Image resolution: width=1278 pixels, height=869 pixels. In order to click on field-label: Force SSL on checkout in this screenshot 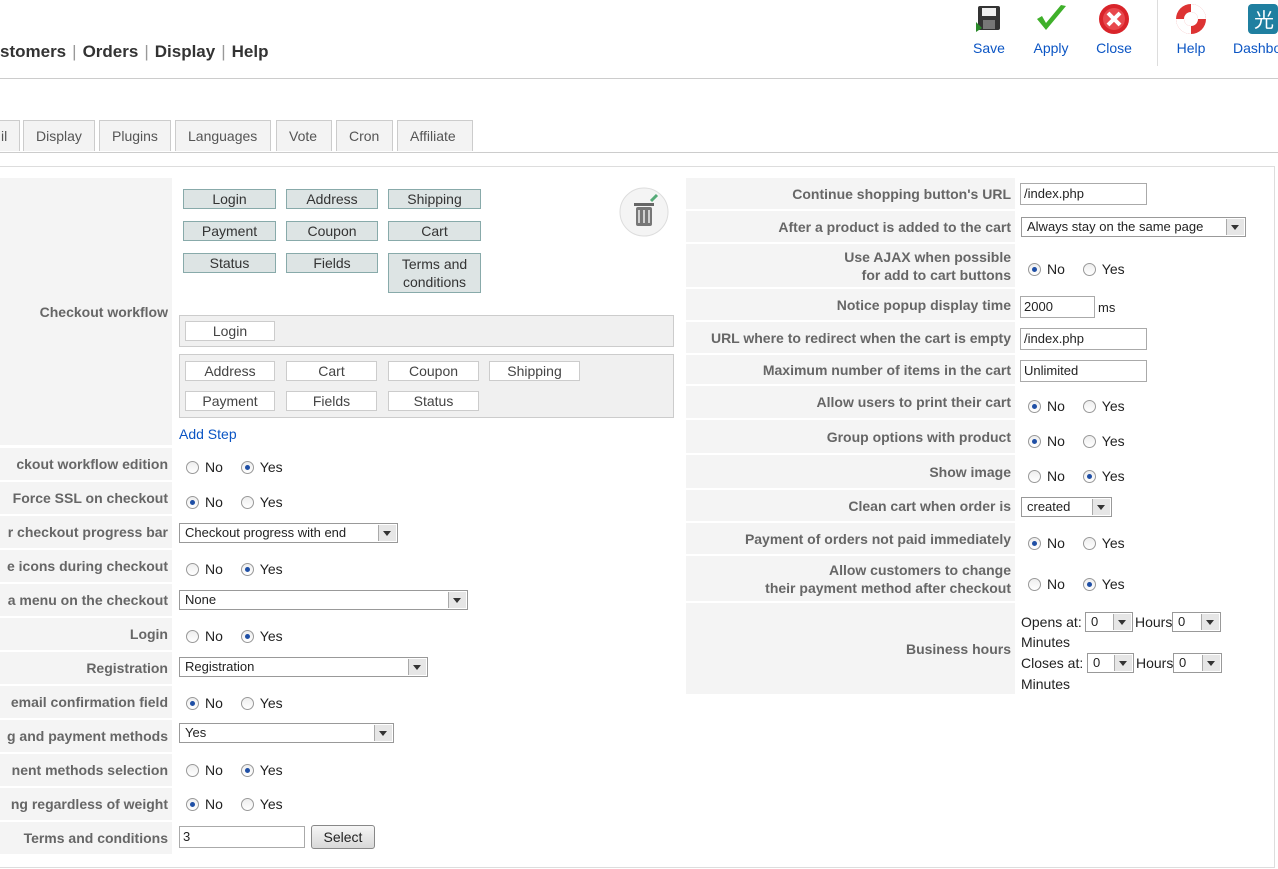, I will do `click(86, 498)`.